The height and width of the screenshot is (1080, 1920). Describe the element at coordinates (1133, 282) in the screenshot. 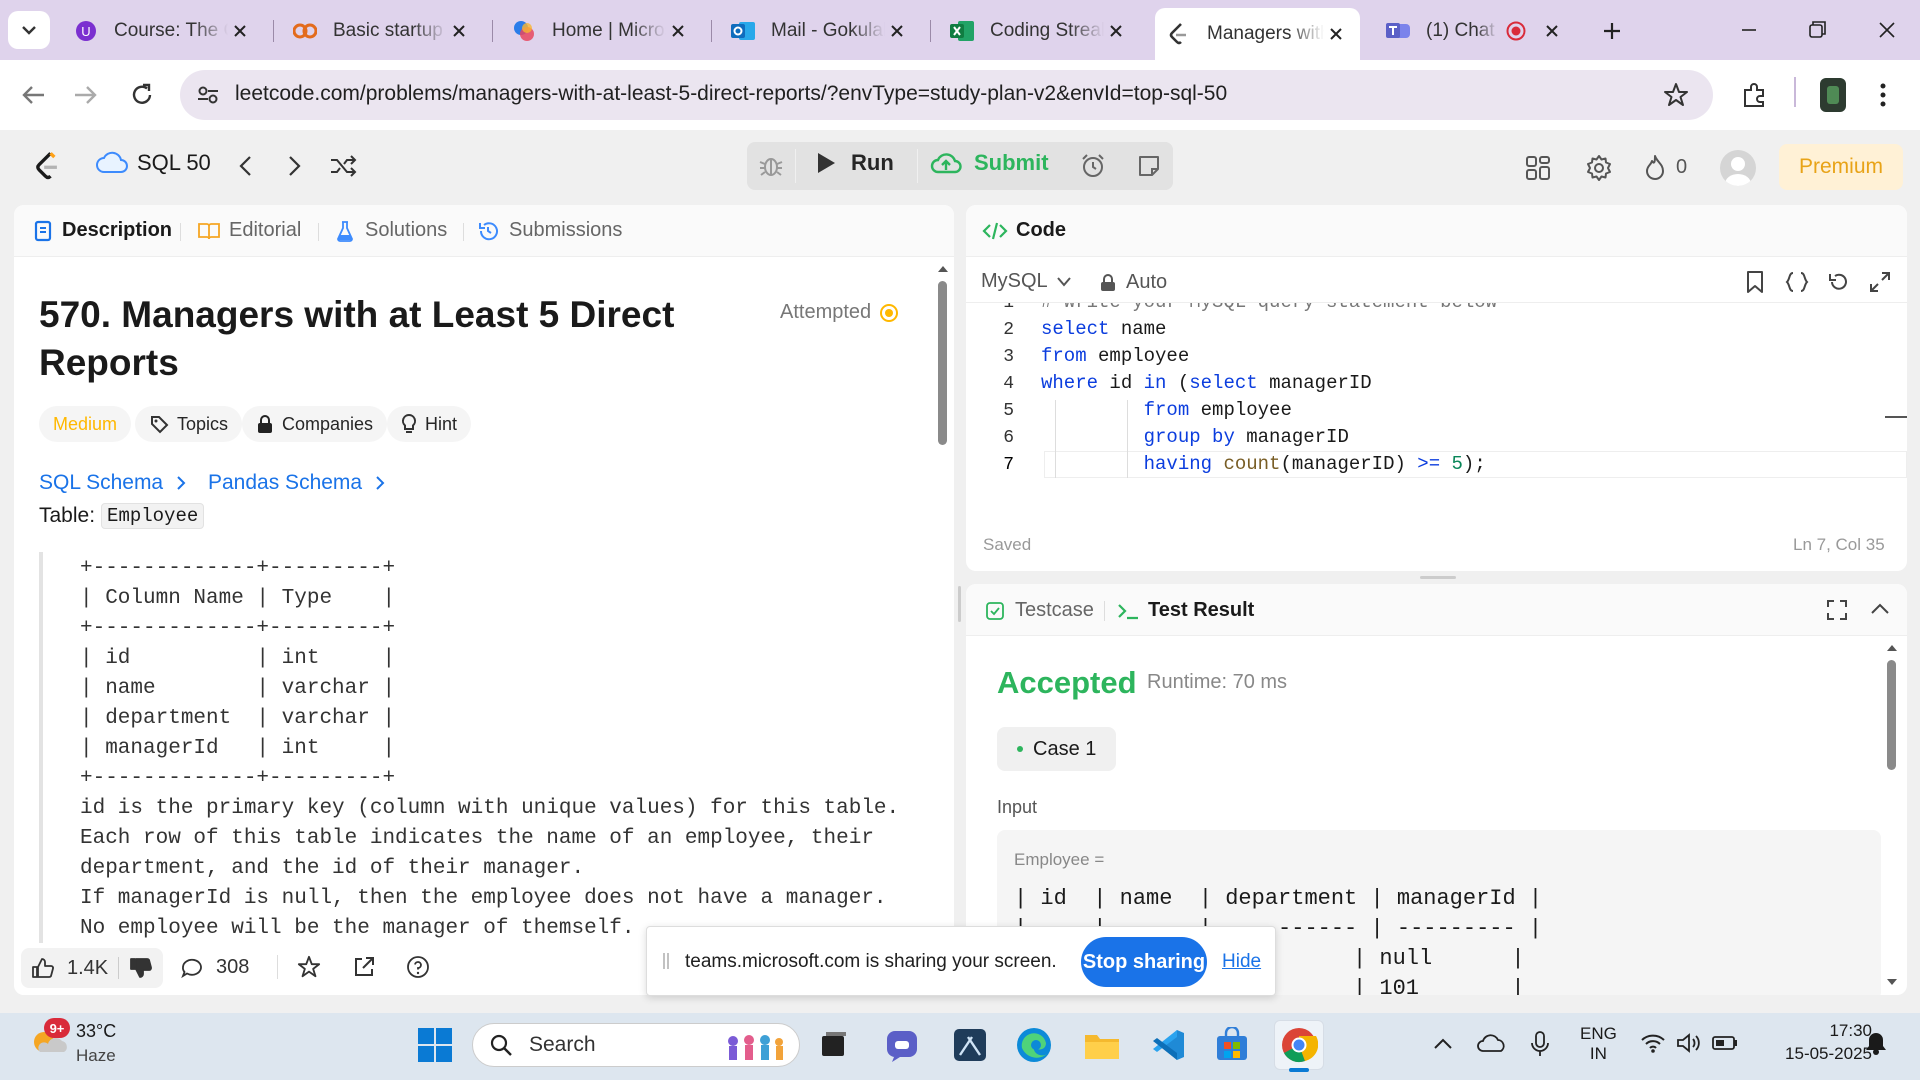

I see `auto-mode-toggle: Auto` at that location.